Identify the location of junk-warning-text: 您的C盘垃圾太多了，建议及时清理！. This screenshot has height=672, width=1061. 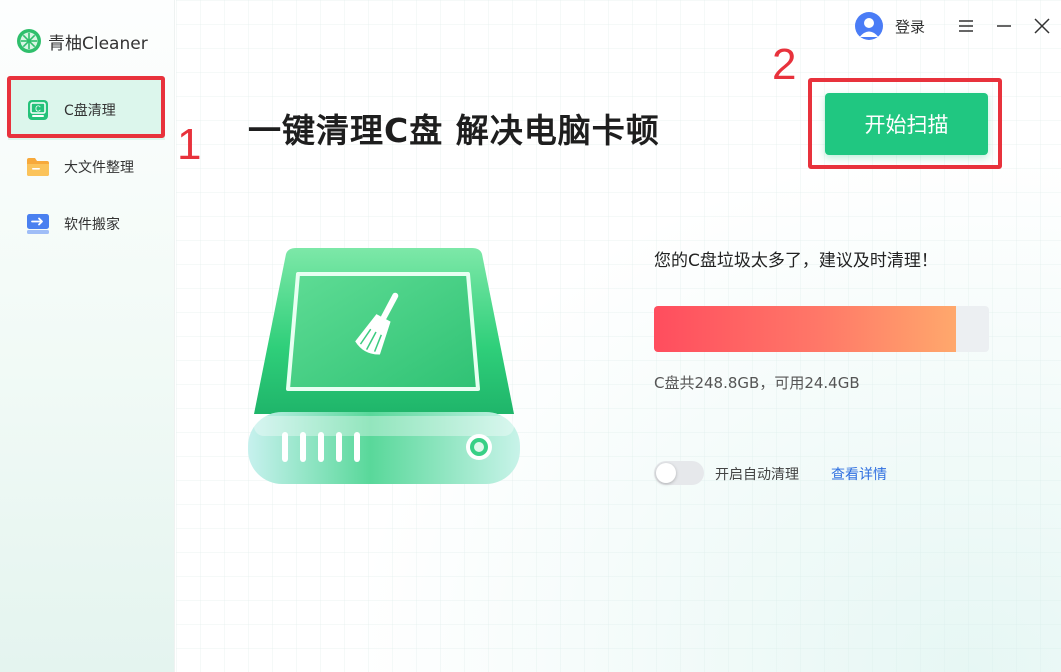
(796, 261).